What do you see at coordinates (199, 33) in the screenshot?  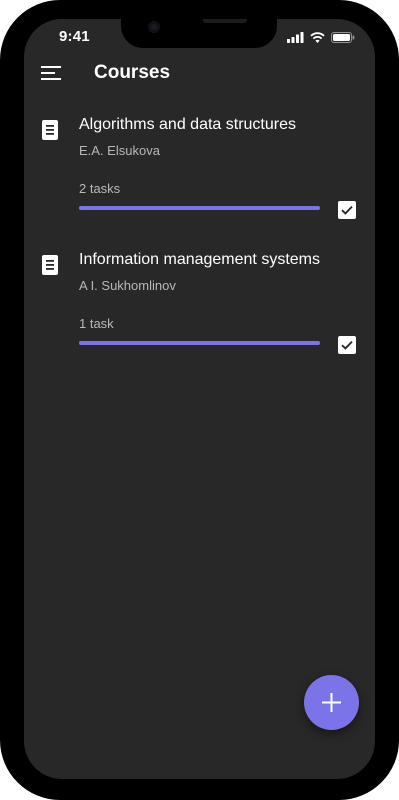 I see `notch` at bounding box center [199, 33].